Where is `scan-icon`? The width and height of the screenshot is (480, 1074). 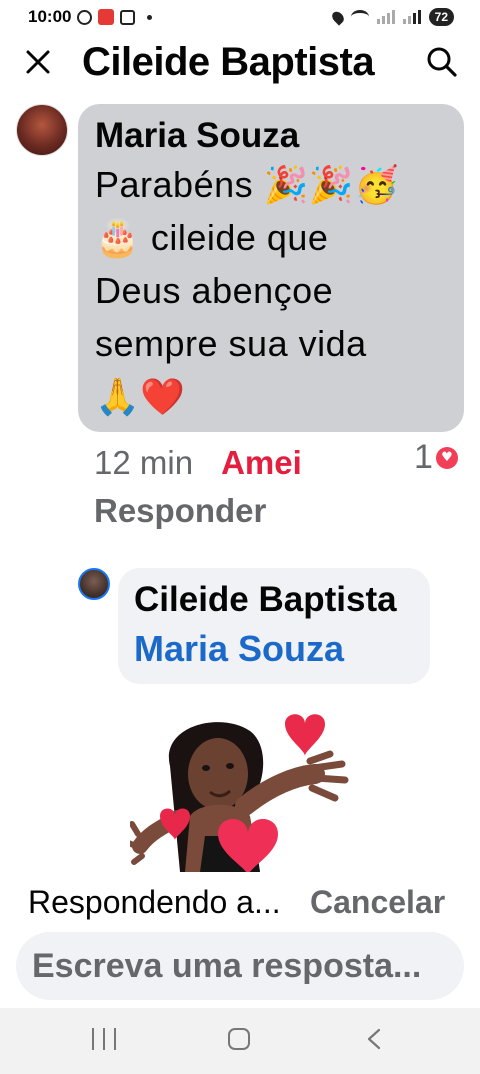 scan-icon is located at coordinates (128, 17).